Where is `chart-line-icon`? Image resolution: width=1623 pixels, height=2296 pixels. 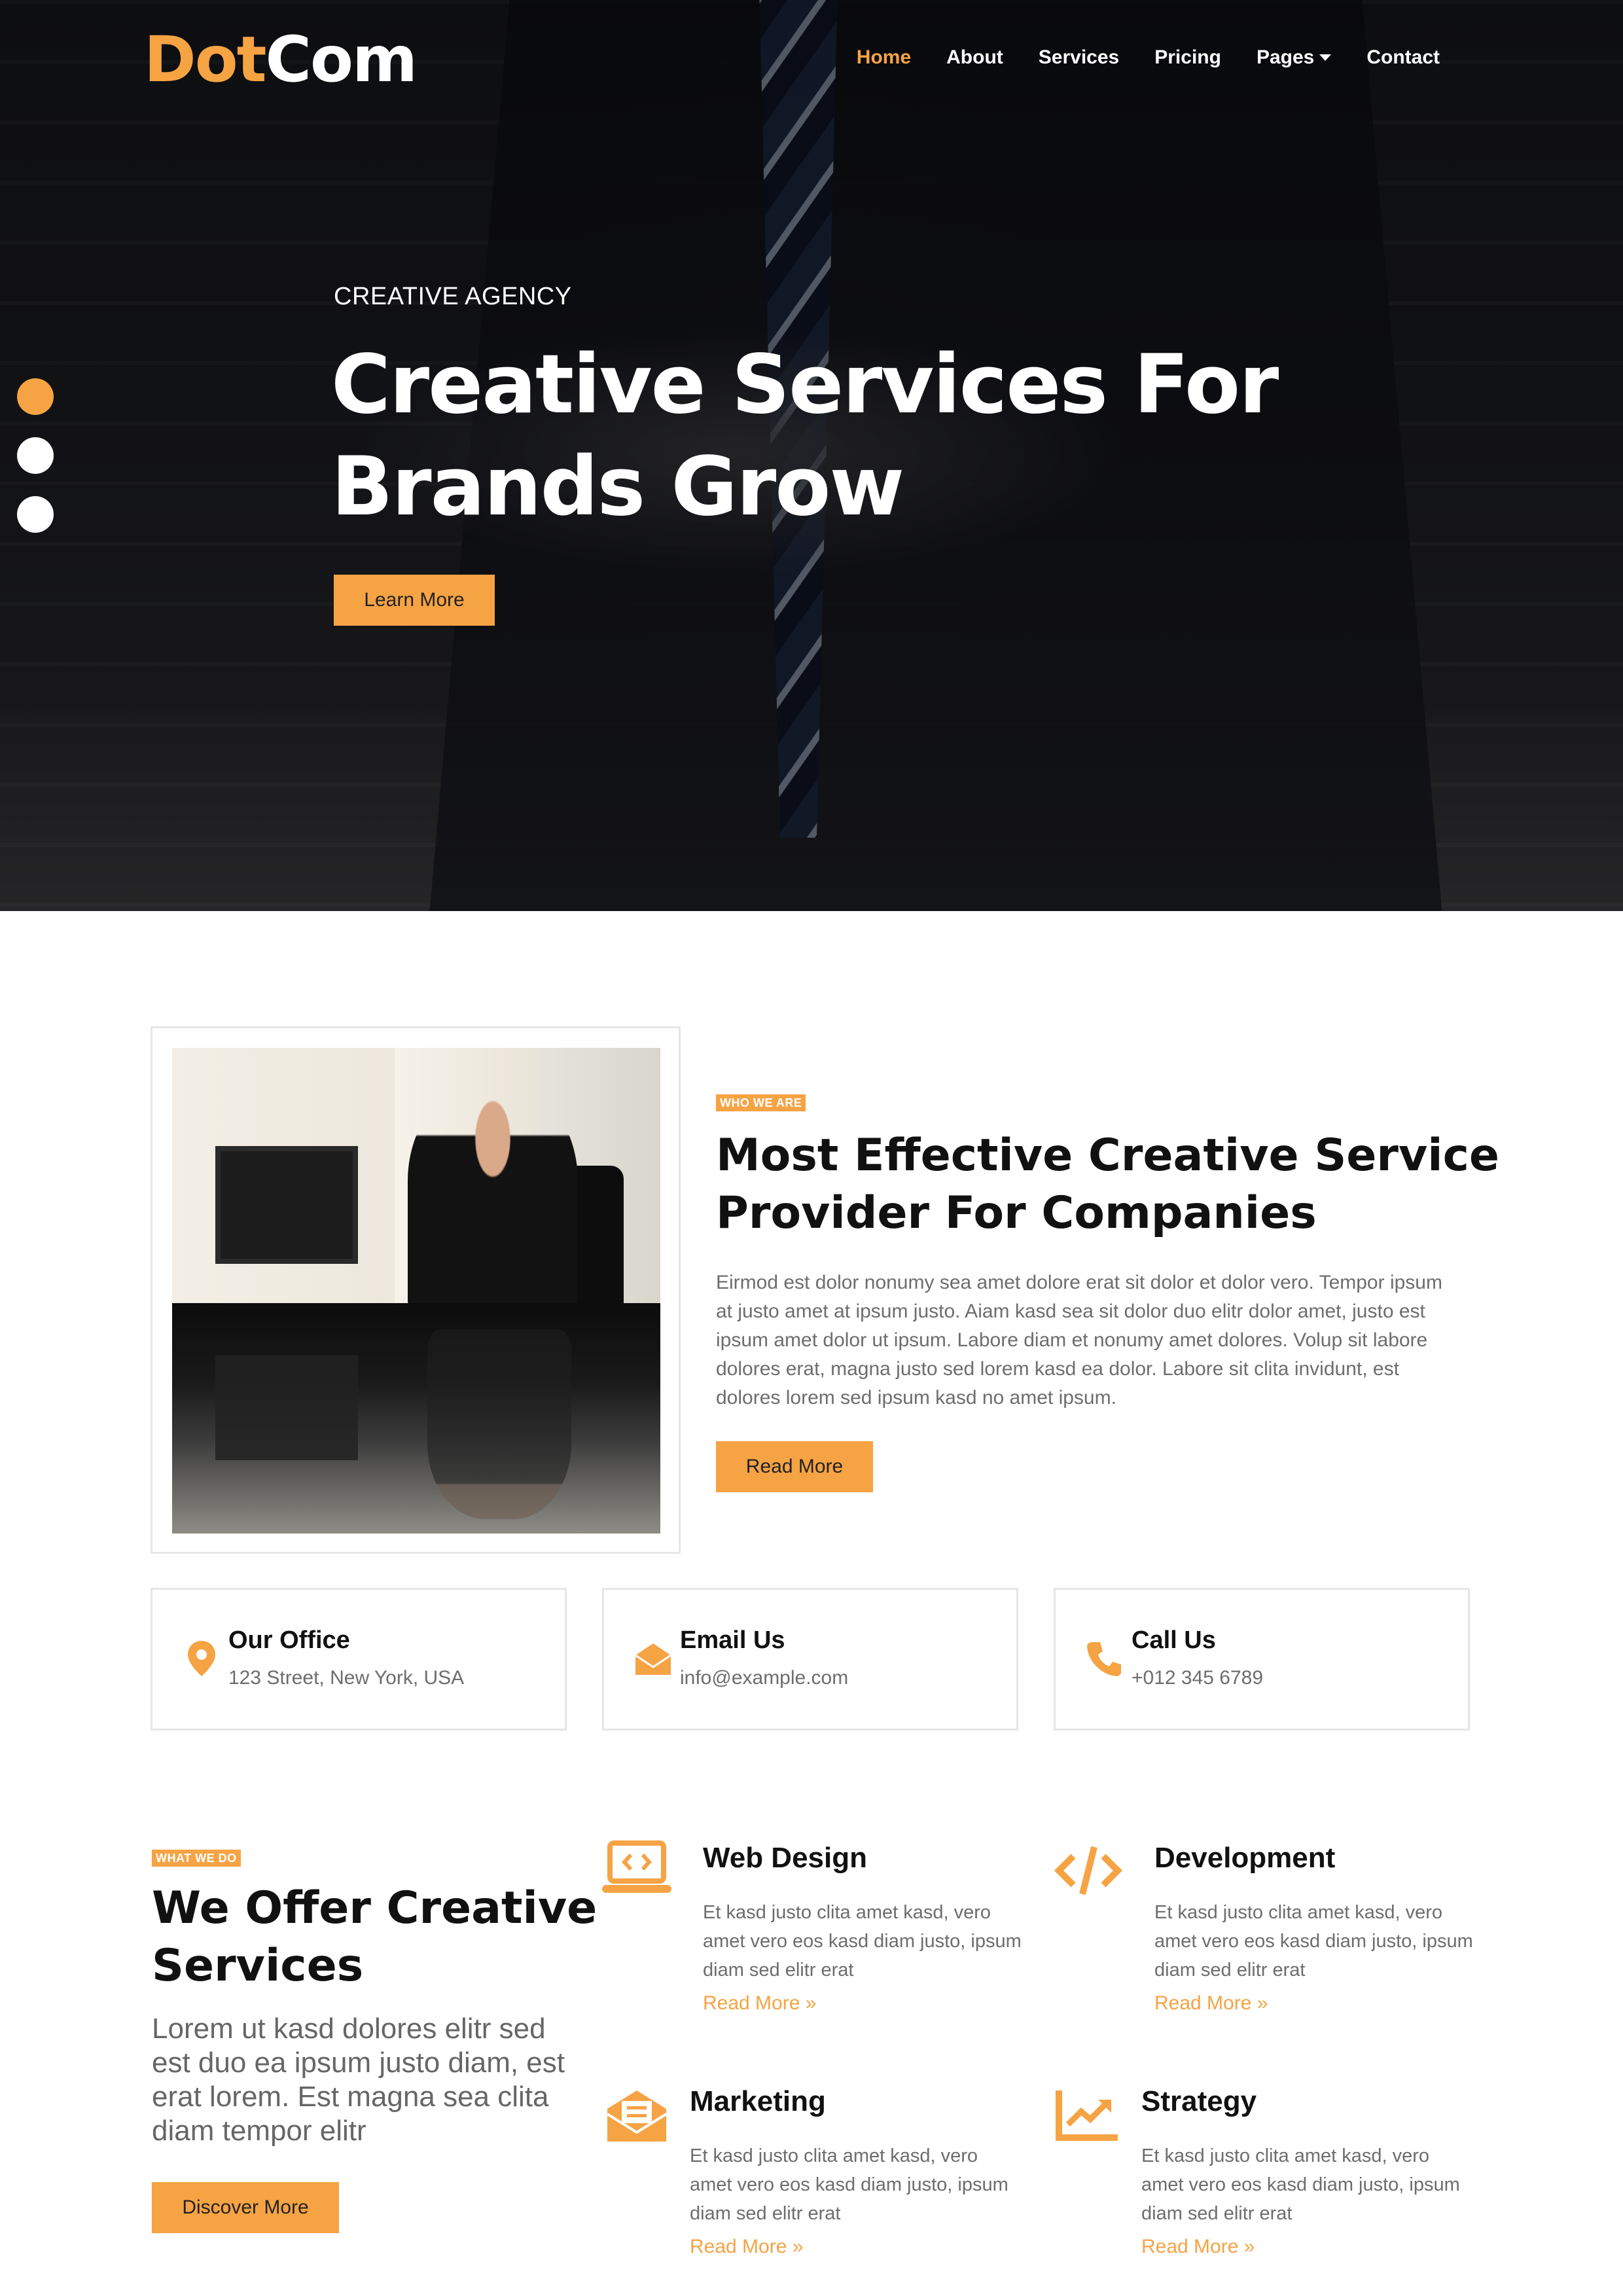 chart-line-icon is located at coordinates (1087, 2115).